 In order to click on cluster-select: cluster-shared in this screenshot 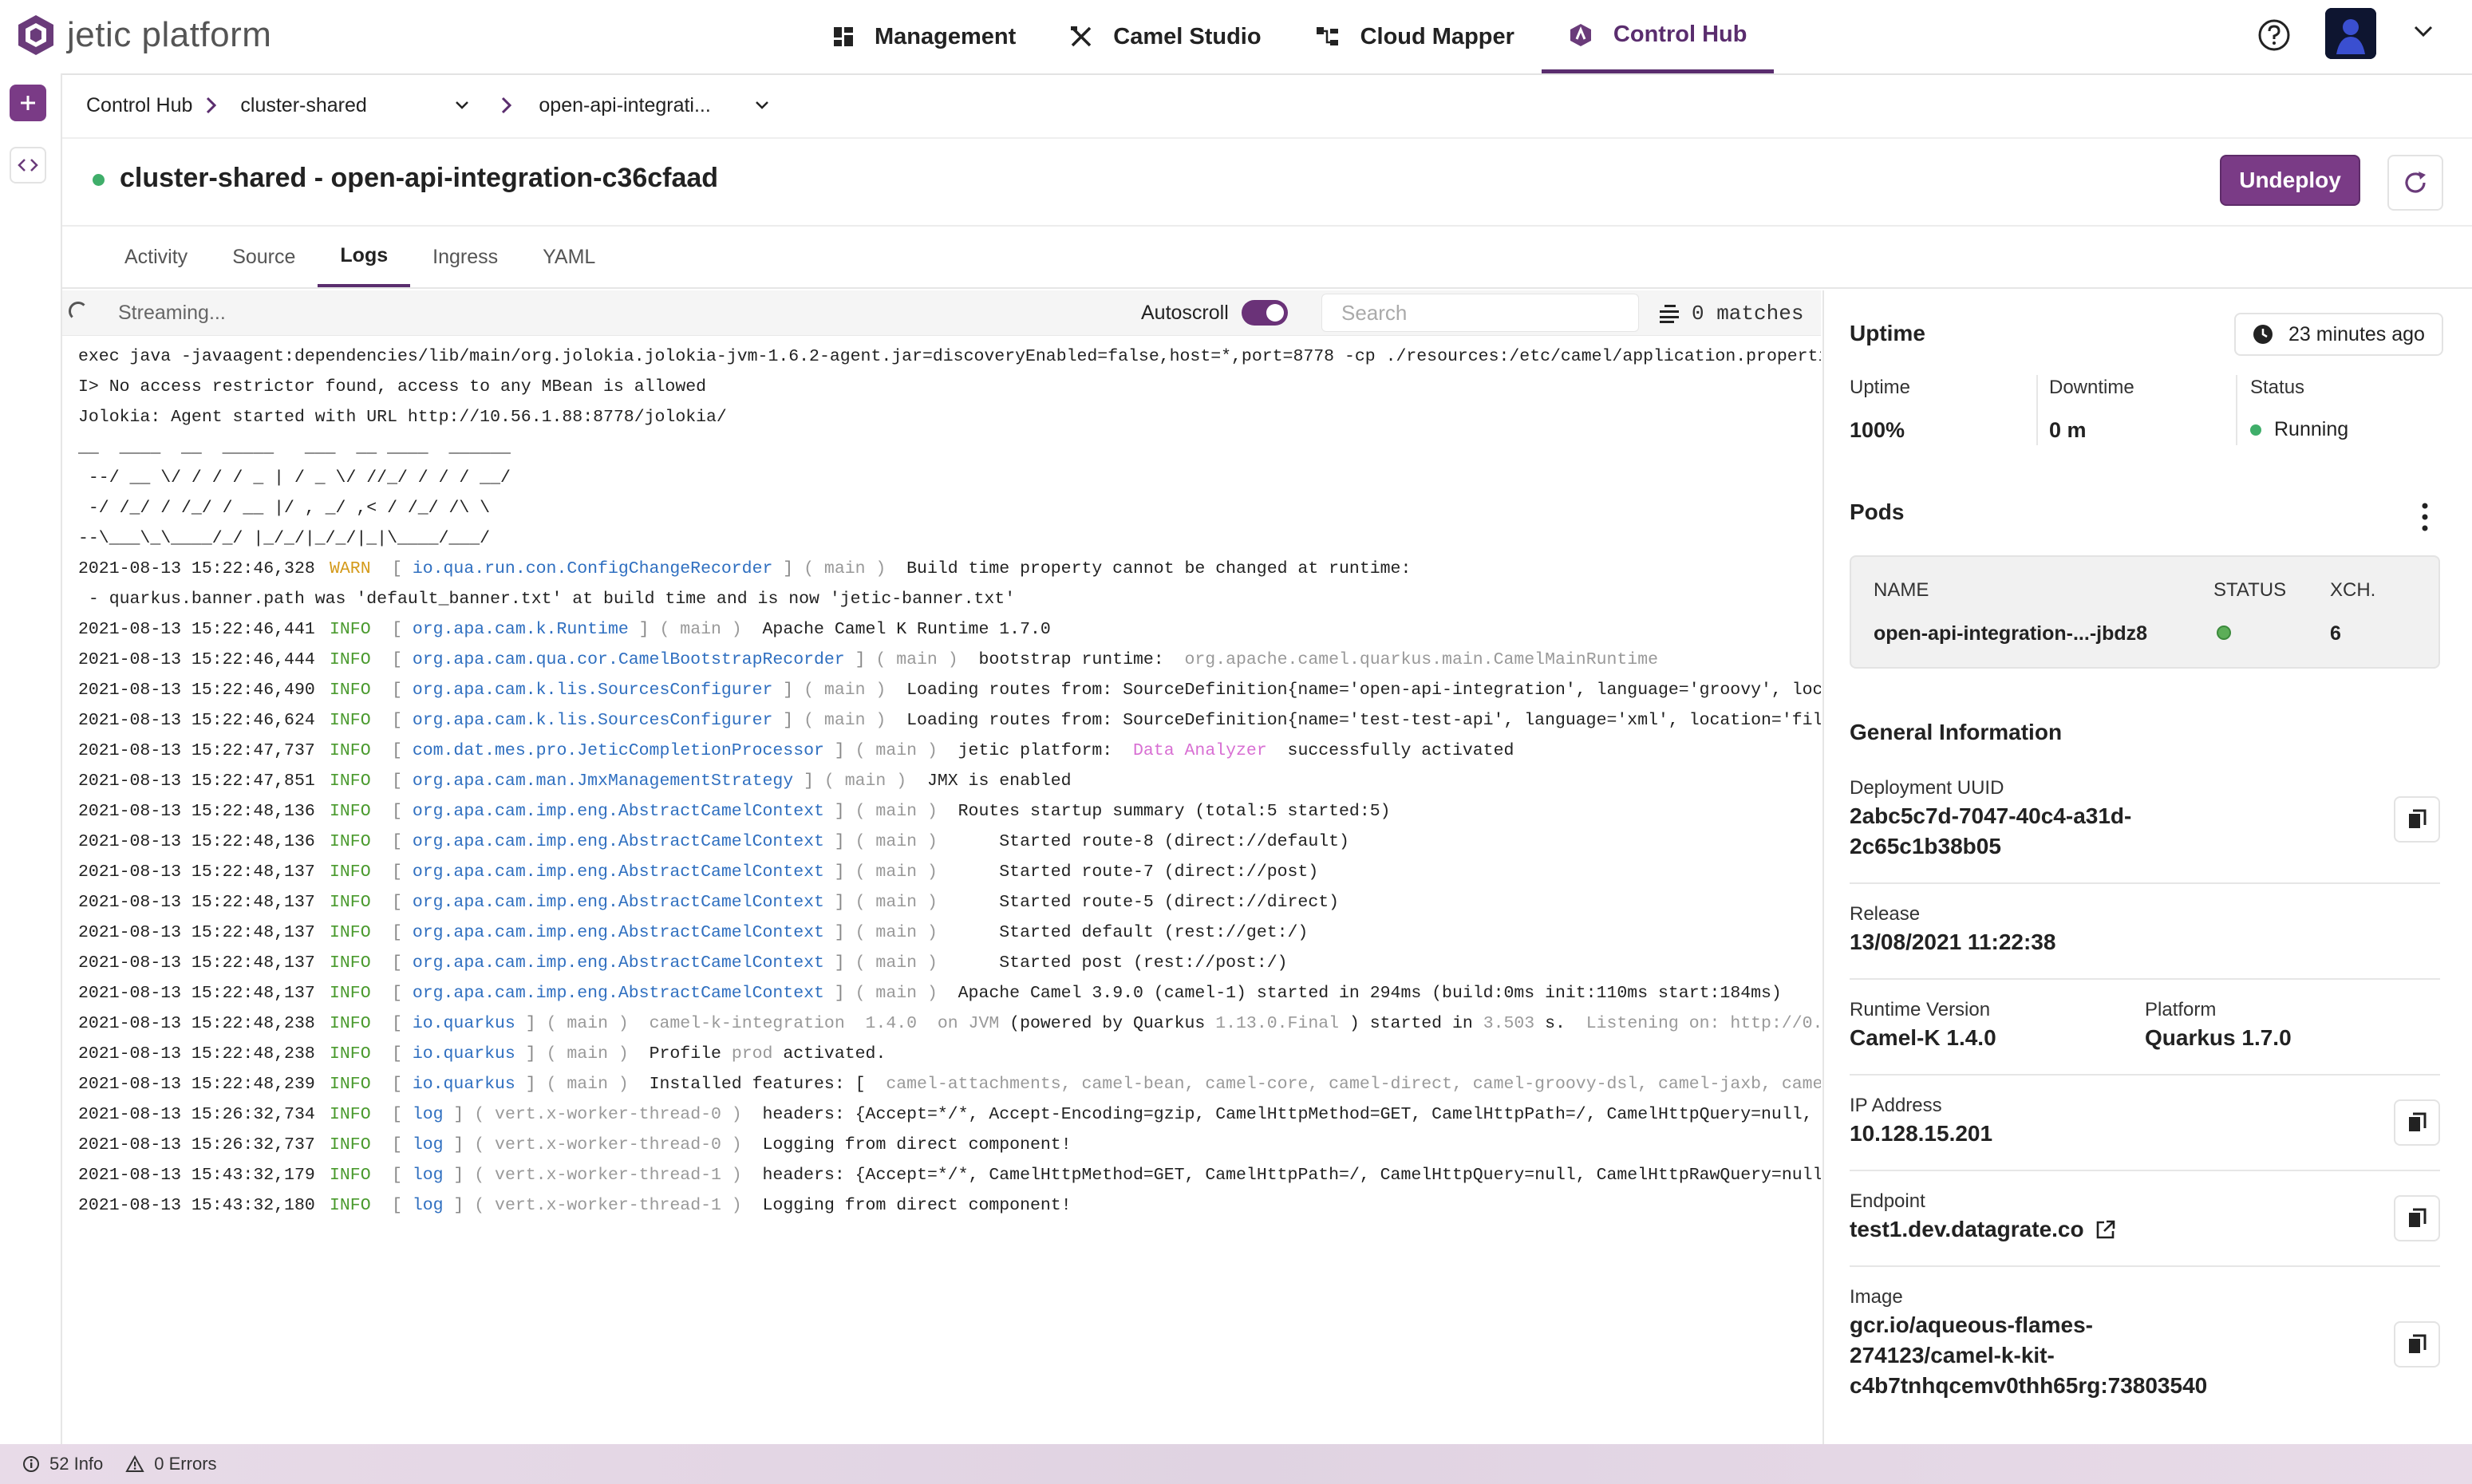, I will do `click(360, 105)`.